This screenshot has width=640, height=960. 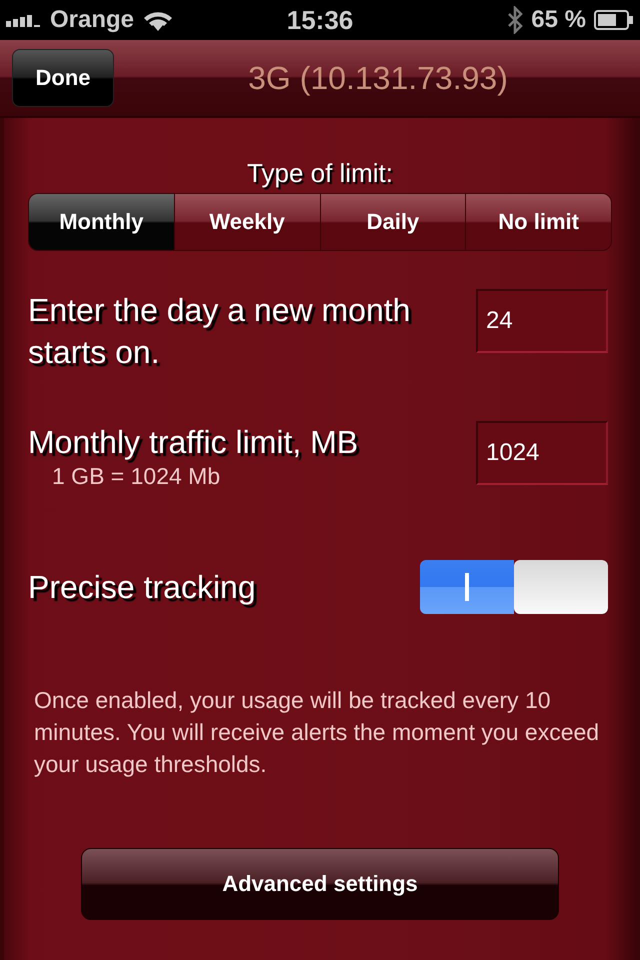 What do you see at coordinates (220, 331) in the screenshot?
I see `field-label: Enter the day a new month starts on.` at bounding box center [220, 331].